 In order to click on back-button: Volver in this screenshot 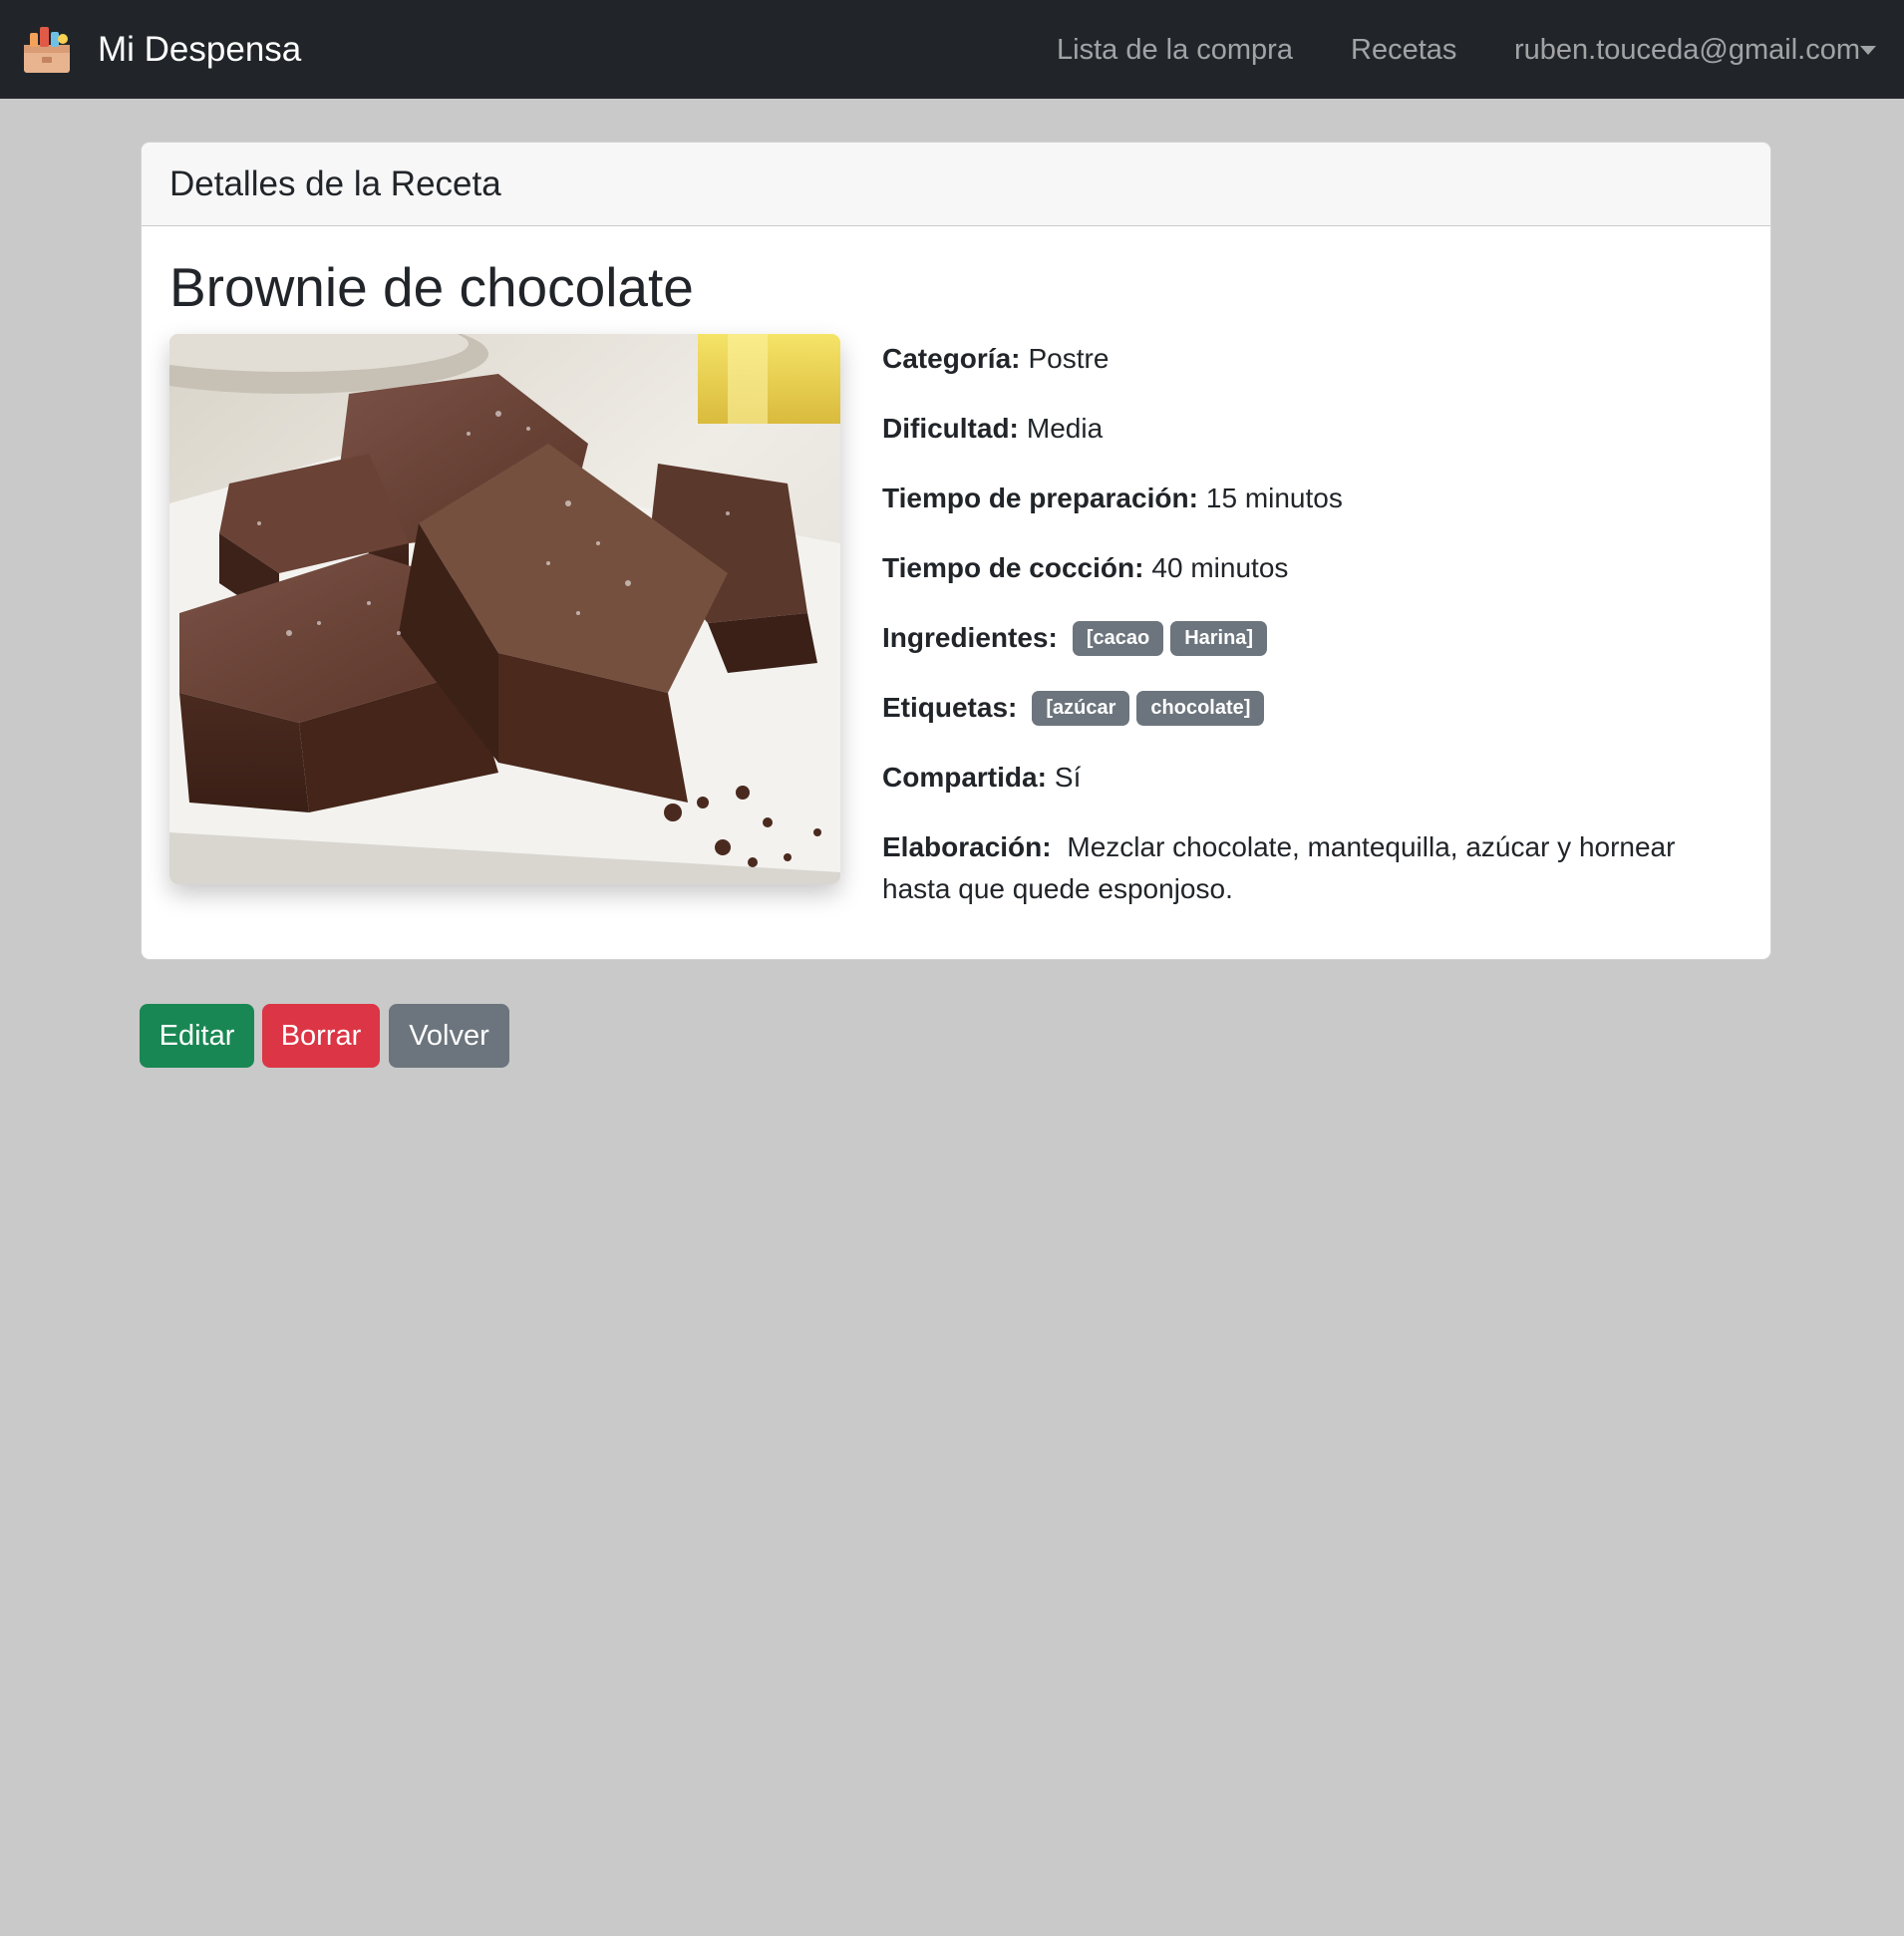, I will do `click(449, 1036)`.